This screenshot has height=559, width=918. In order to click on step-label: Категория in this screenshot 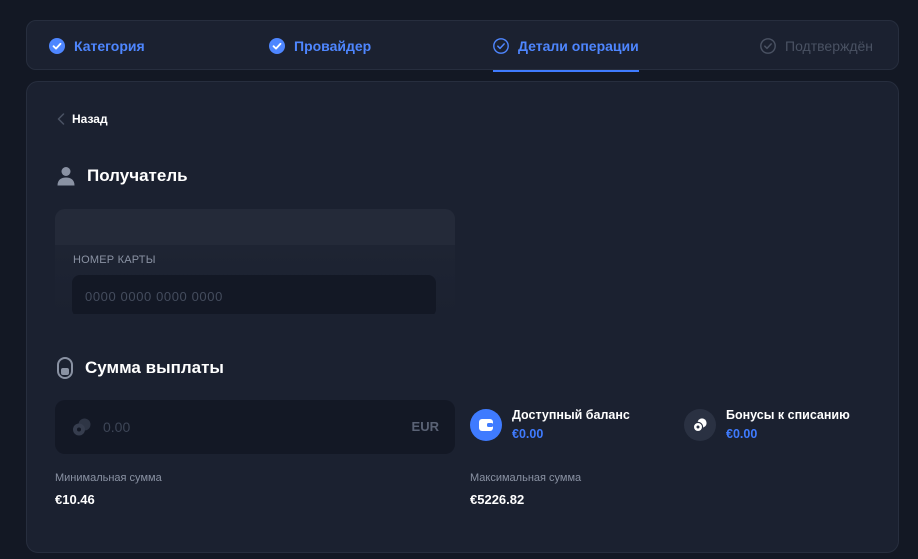, I will do `click(109, 46)`.